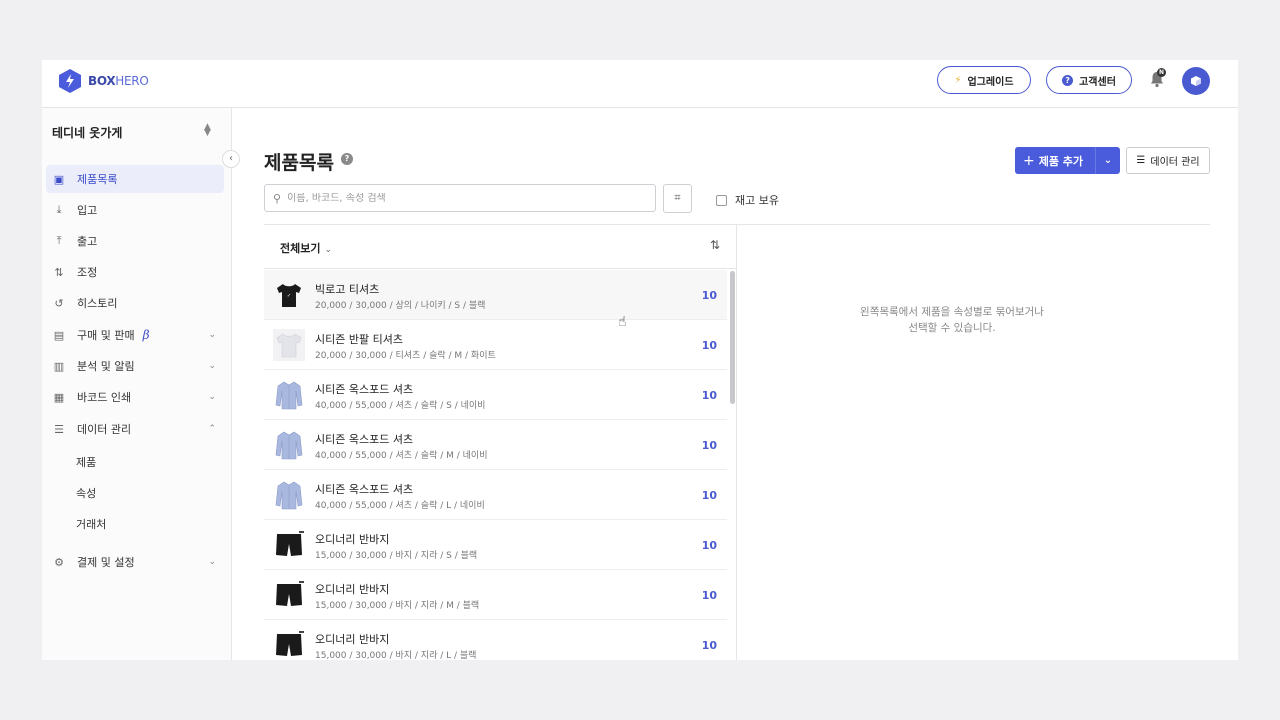 Image resolution: width=1280 pixels, height=720 pixels. What do you see at coordinates (87, 132) in the screenshot?
I see `store-name: 테디네 옷가게` at bounding box center [87, 132].